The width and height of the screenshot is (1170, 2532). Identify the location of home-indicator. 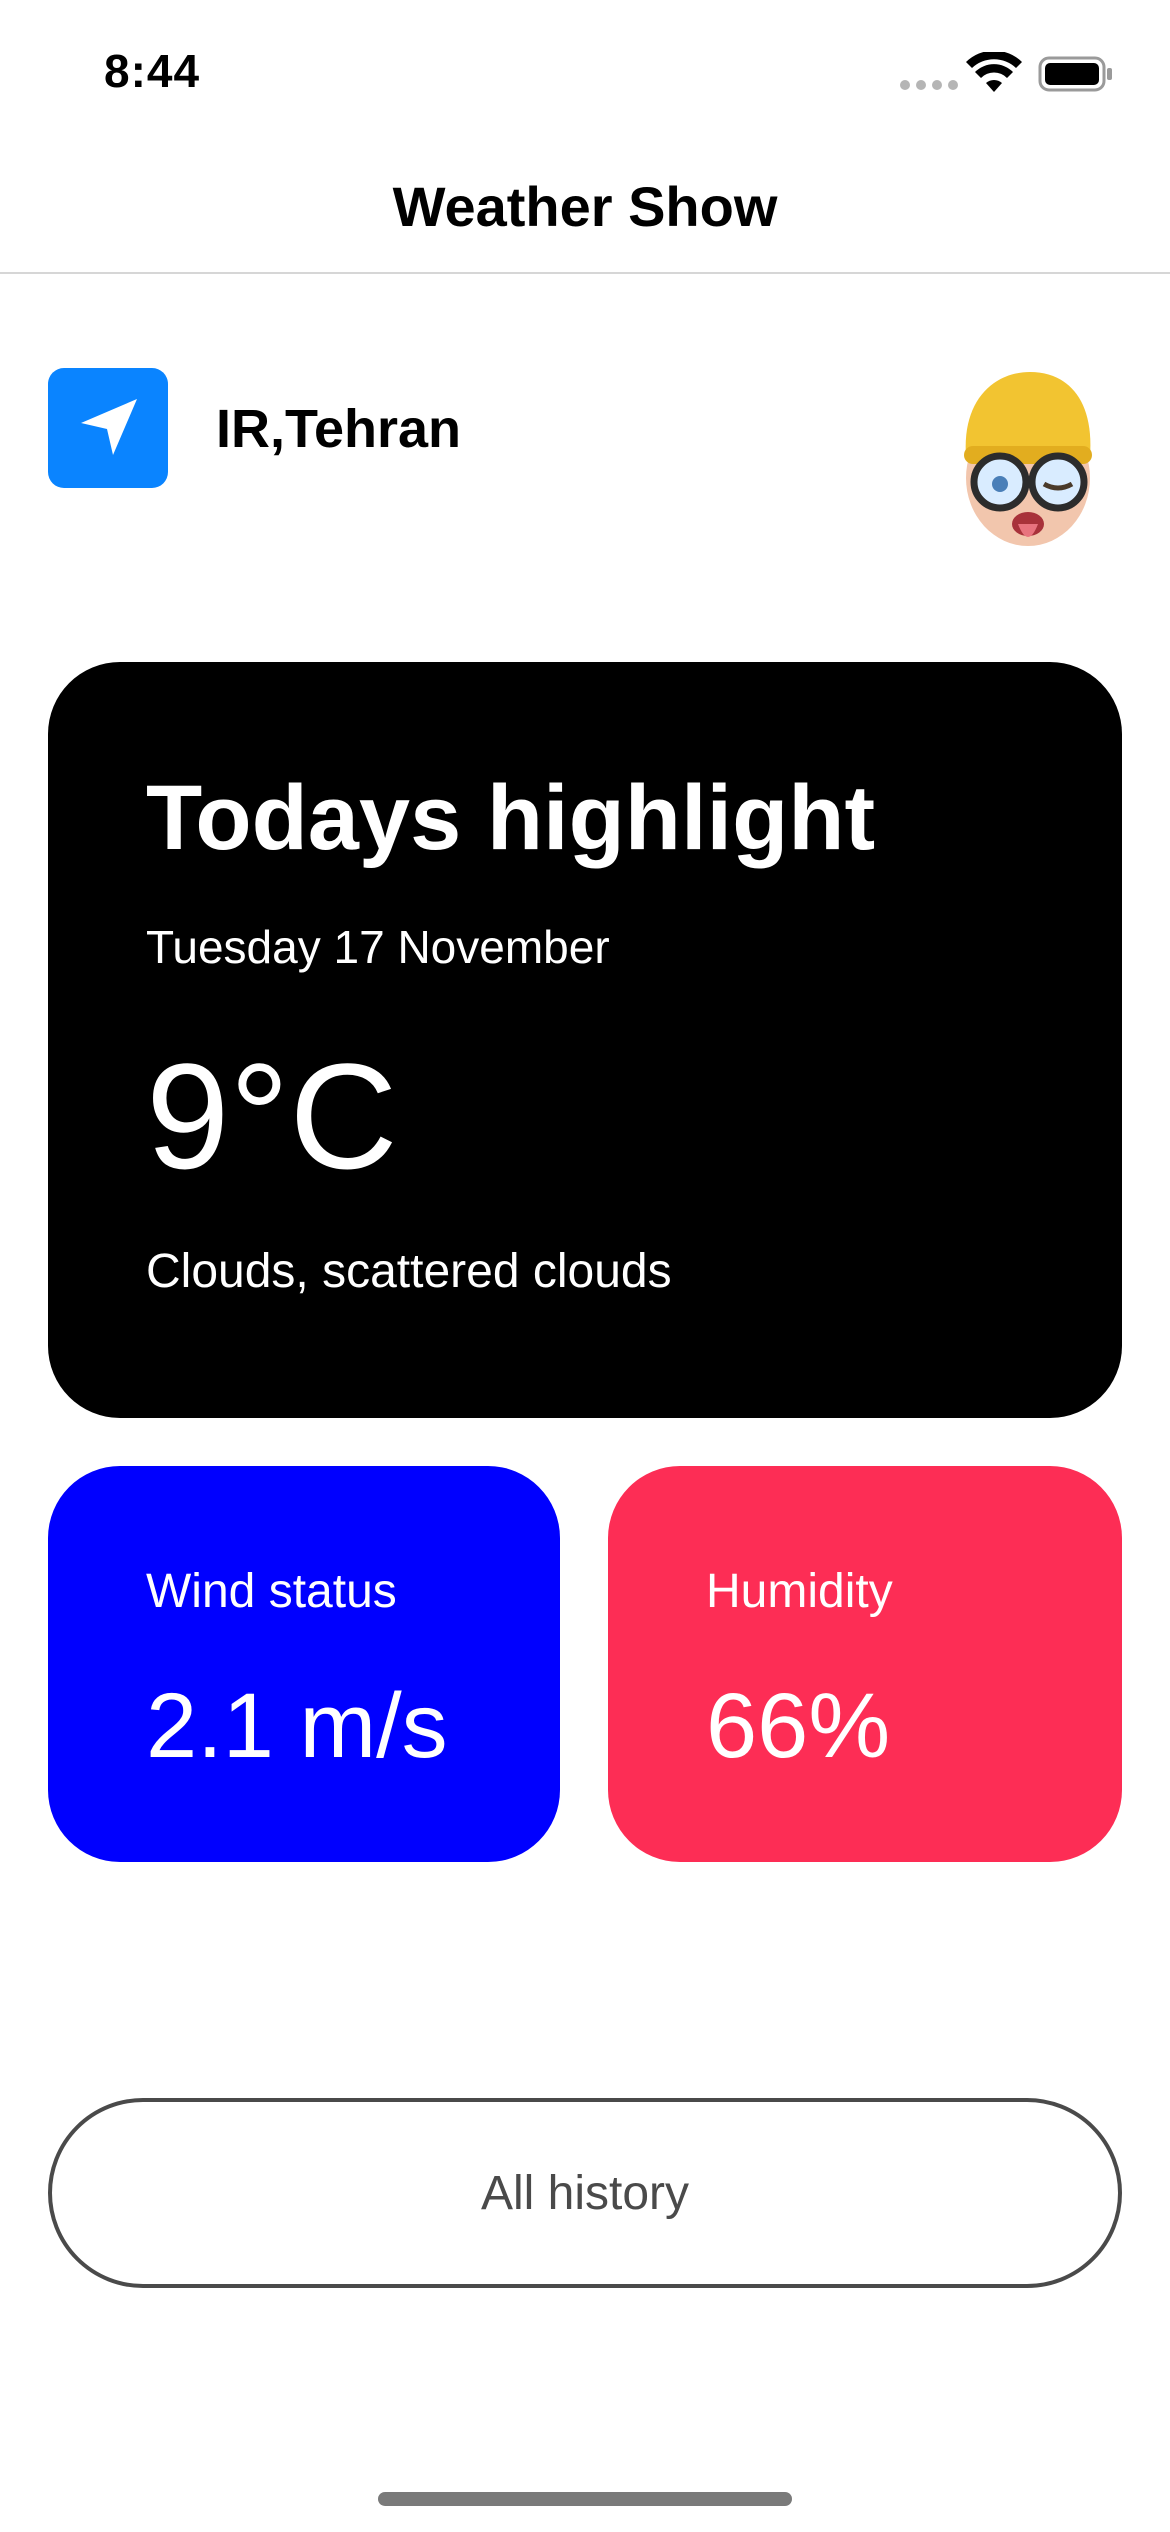
(585, 2499).